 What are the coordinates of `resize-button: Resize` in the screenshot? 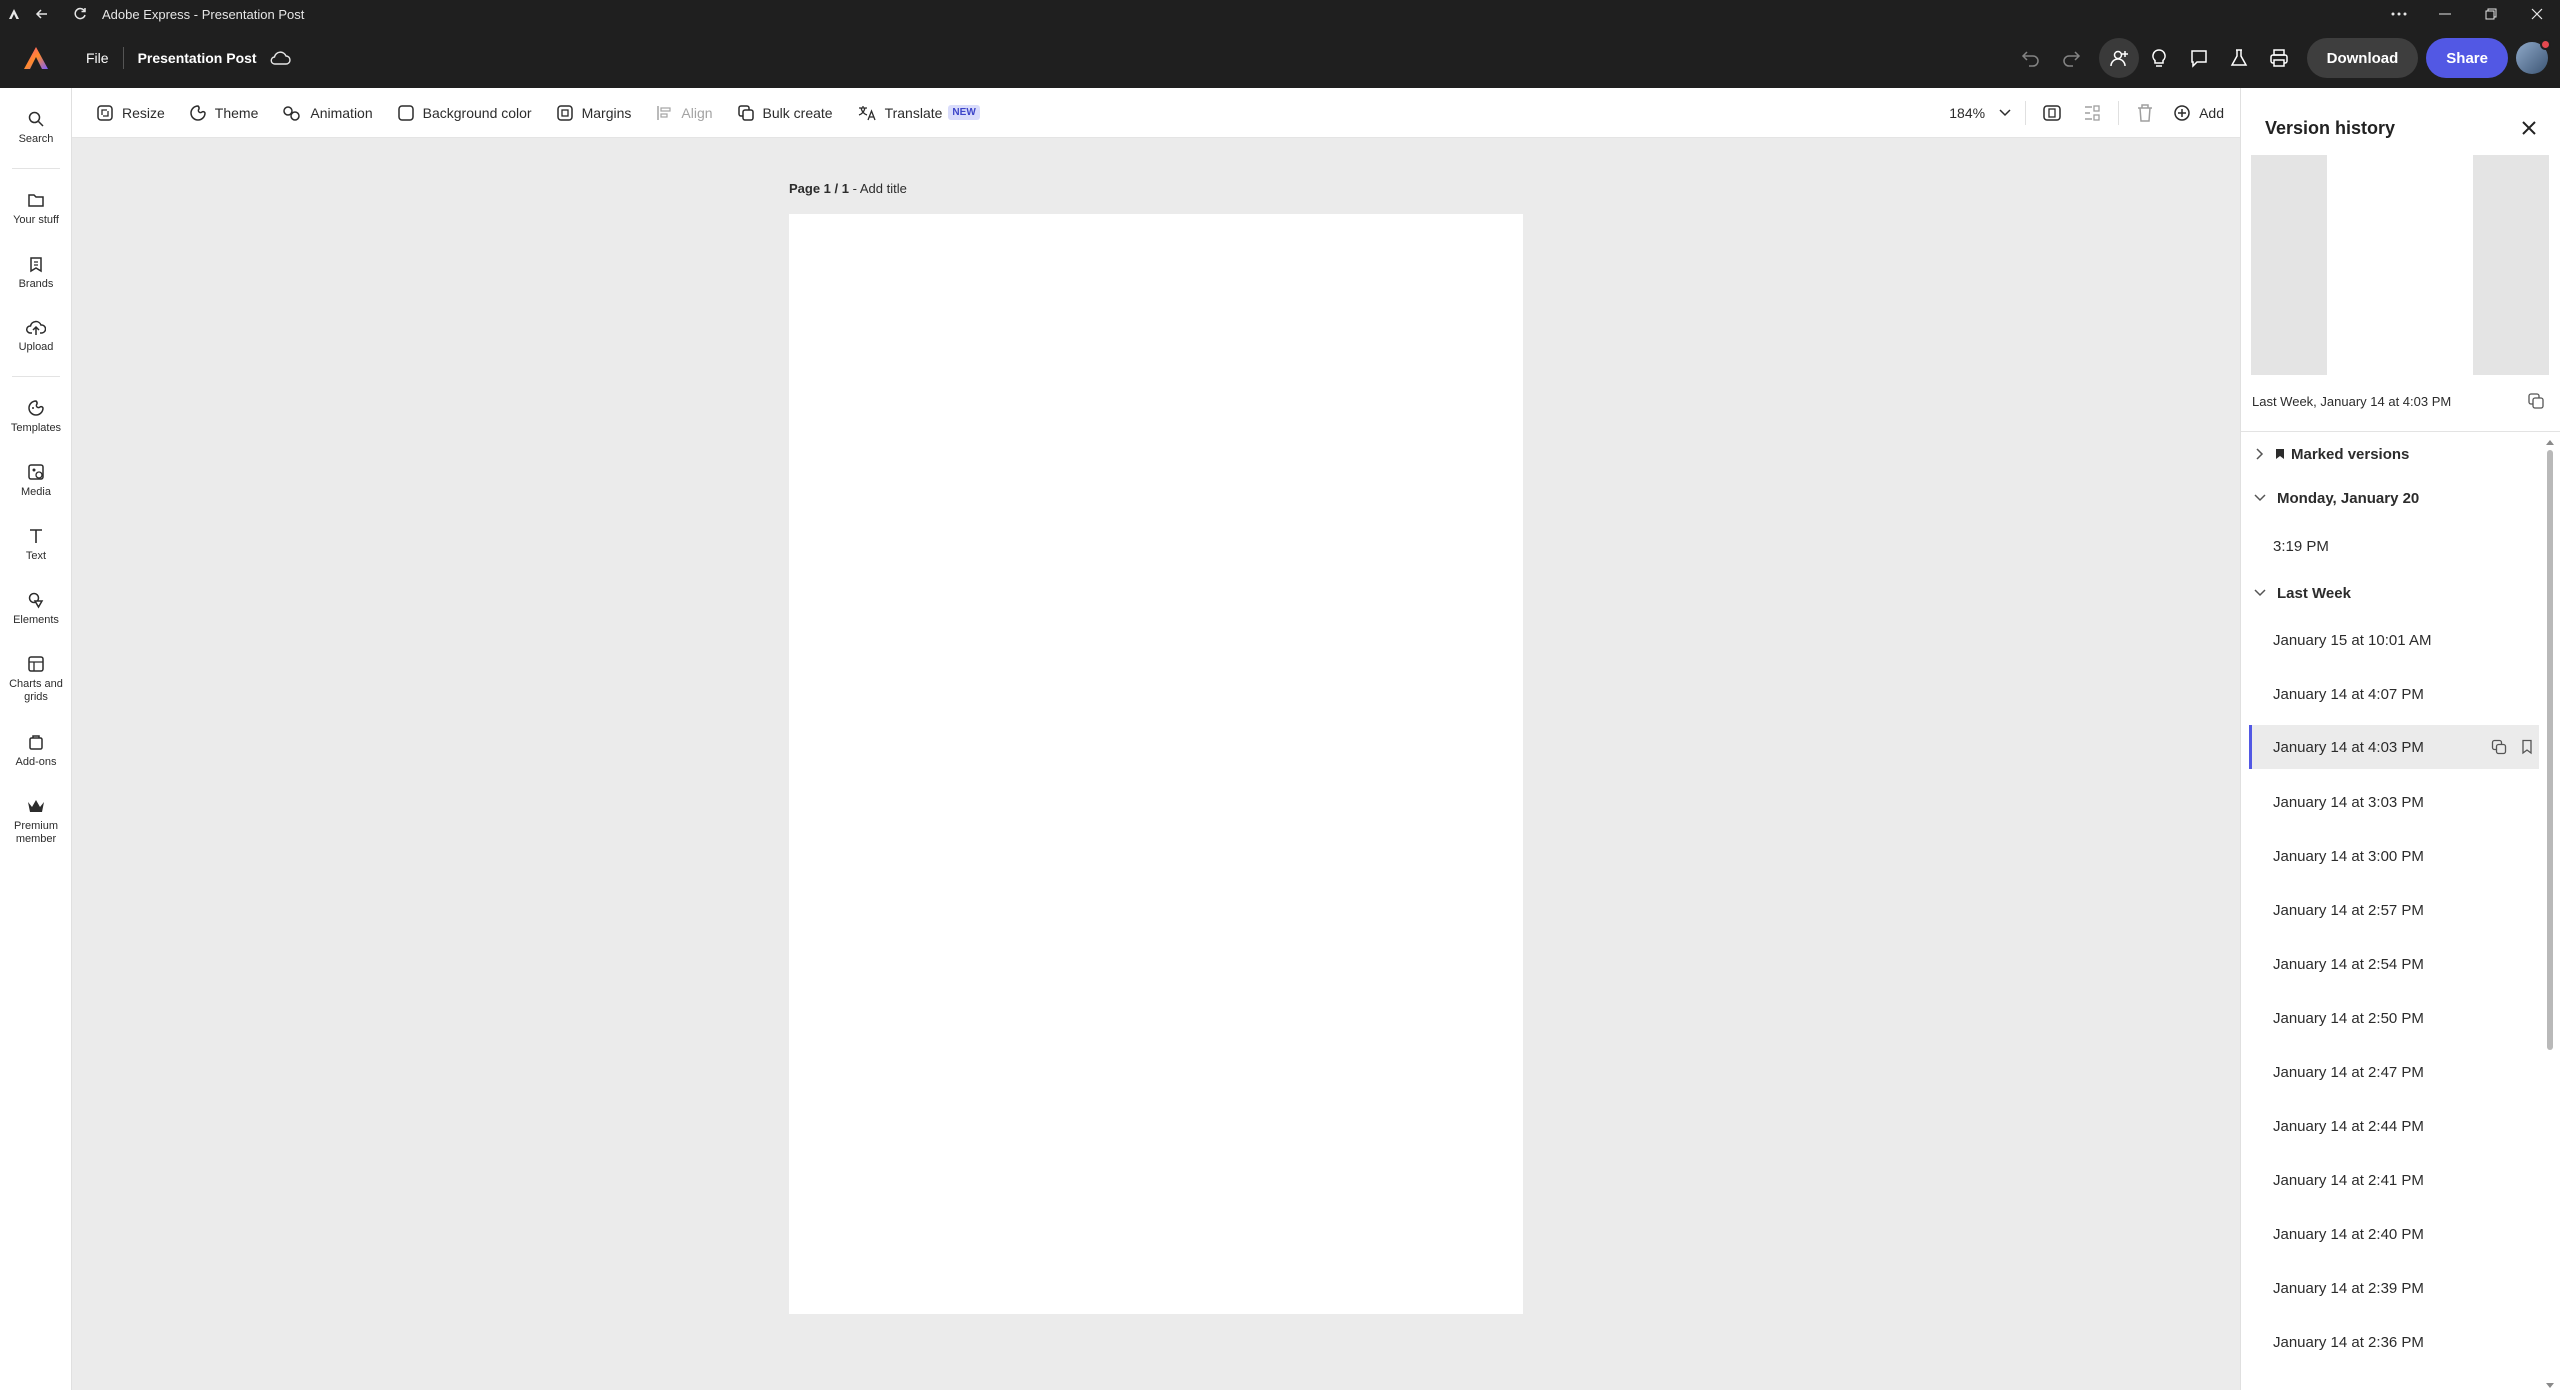 It's located at (130, 113).